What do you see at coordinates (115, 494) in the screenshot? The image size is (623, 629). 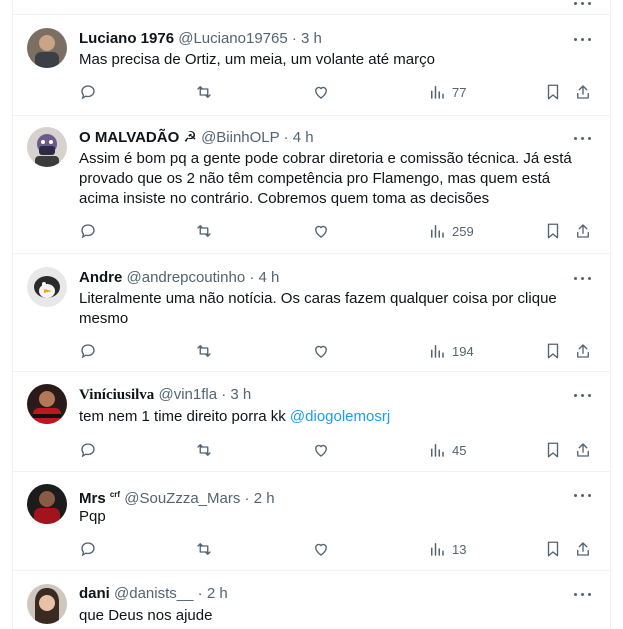 I see `name-badge: crf` at bounding box center [115, 494].